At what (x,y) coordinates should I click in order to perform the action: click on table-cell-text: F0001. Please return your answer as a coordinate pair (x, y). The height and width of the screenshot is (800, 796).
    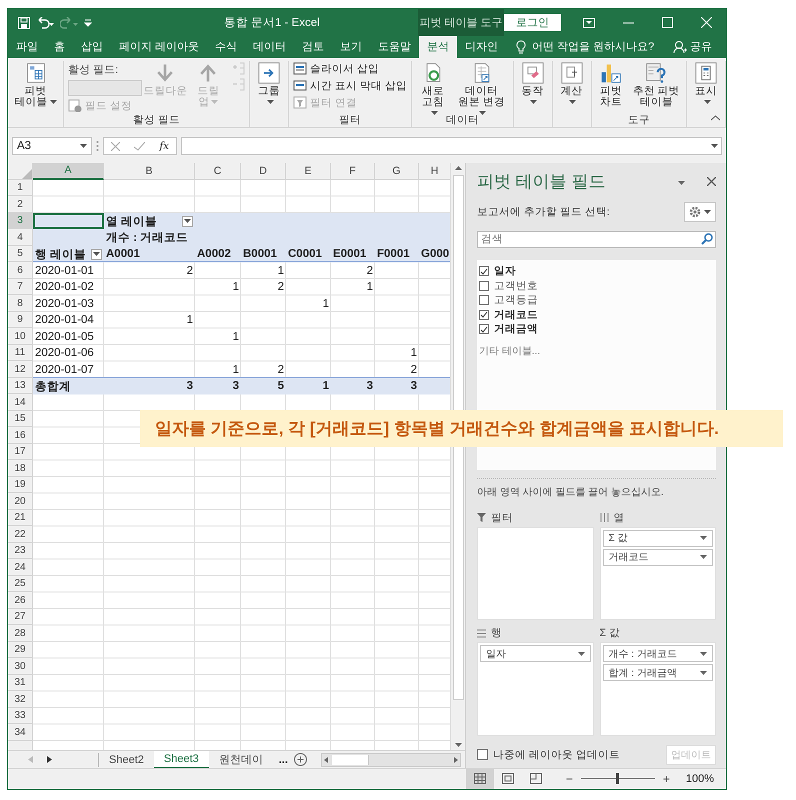
    Looking at the image, I should click on (393, 254).